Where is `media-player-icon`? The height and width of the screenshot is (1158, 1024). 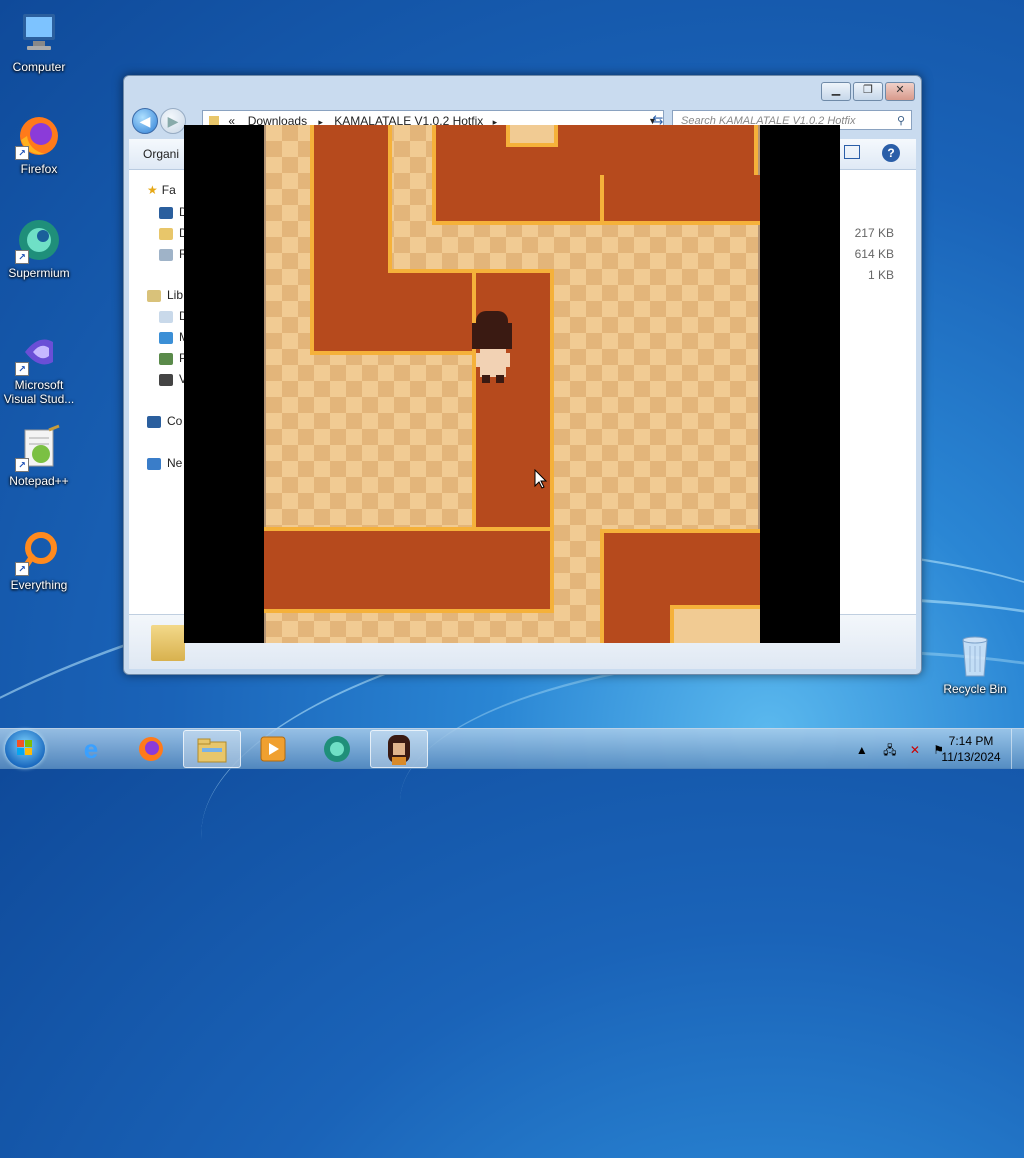
media-player-icon is located at coordinates (273, 749).